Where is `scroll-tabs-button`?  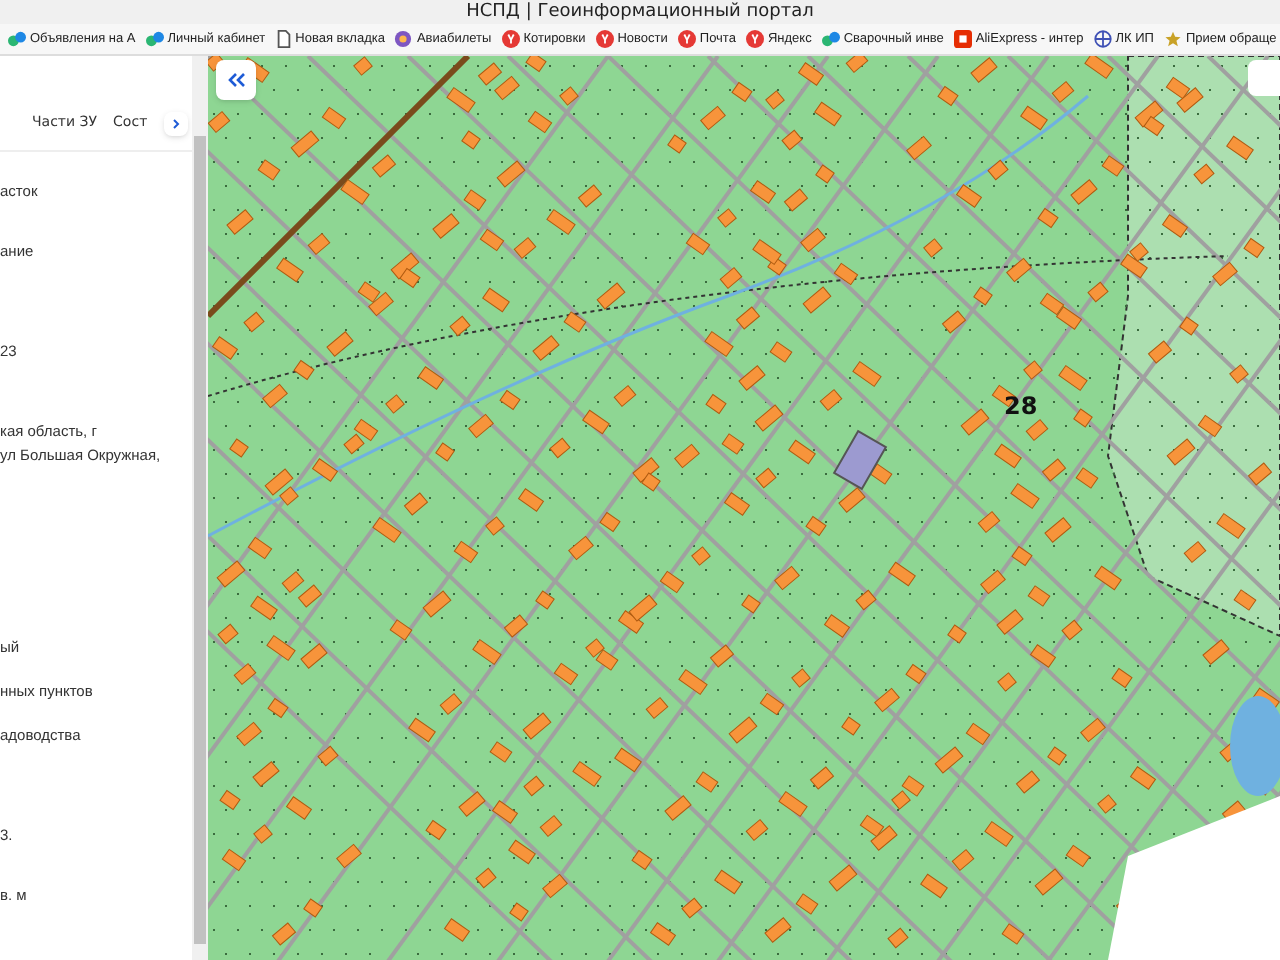 scroll-tabs-button is located at coordinates (175, 123).